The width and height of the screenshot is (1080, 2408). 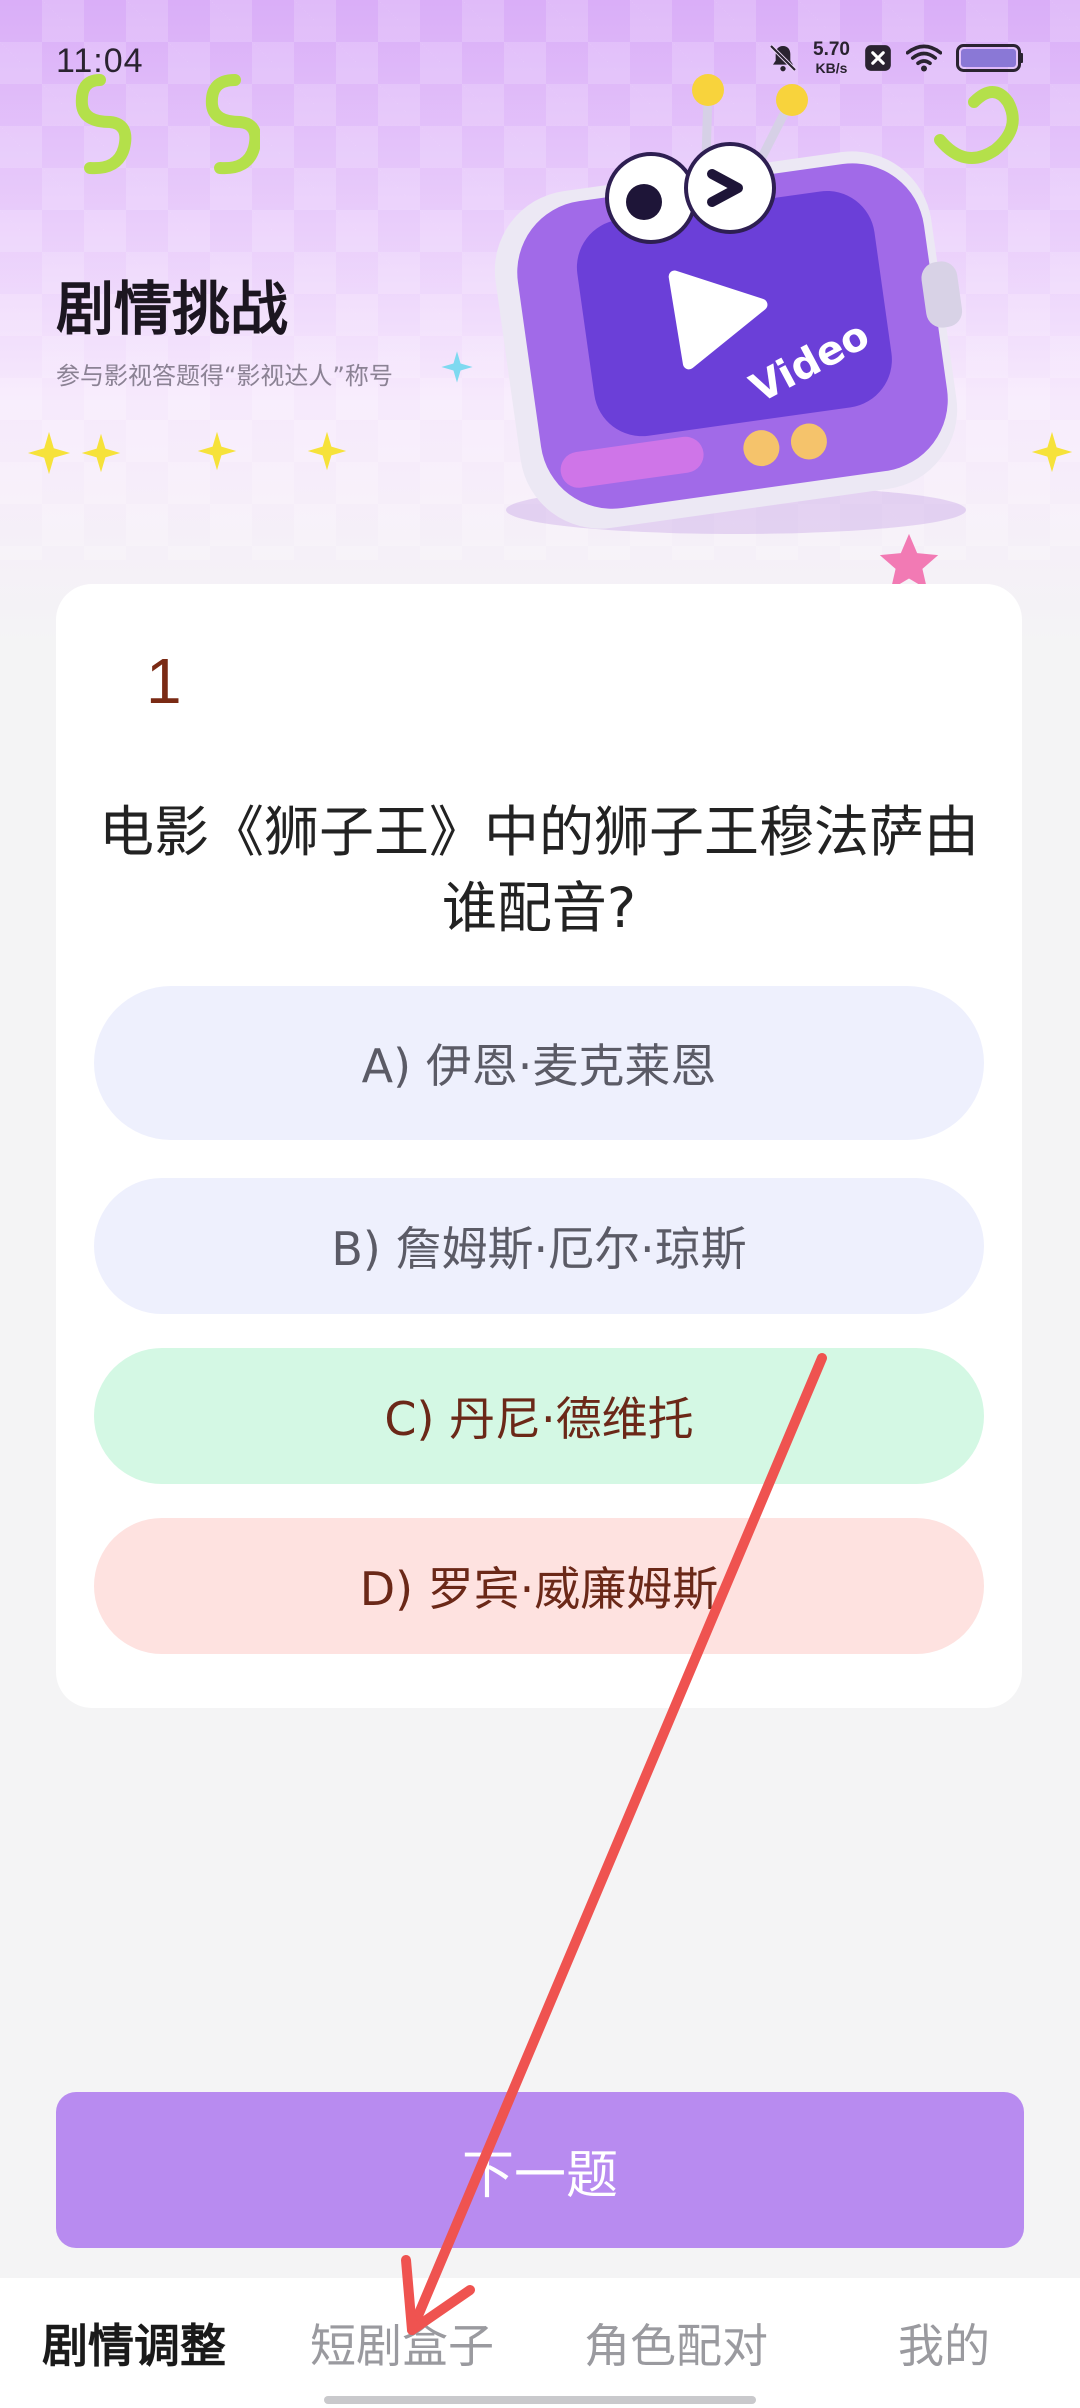 I want to click on page-subtitle: 参与影视答题得“影视达人”称号, so click(x=224, y=376).